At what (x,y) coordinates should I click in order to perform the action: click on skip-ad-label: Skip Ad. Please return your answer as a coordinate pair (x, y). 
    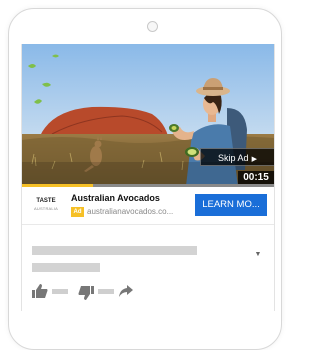
    Looking at the image, I should click on (233, 158).